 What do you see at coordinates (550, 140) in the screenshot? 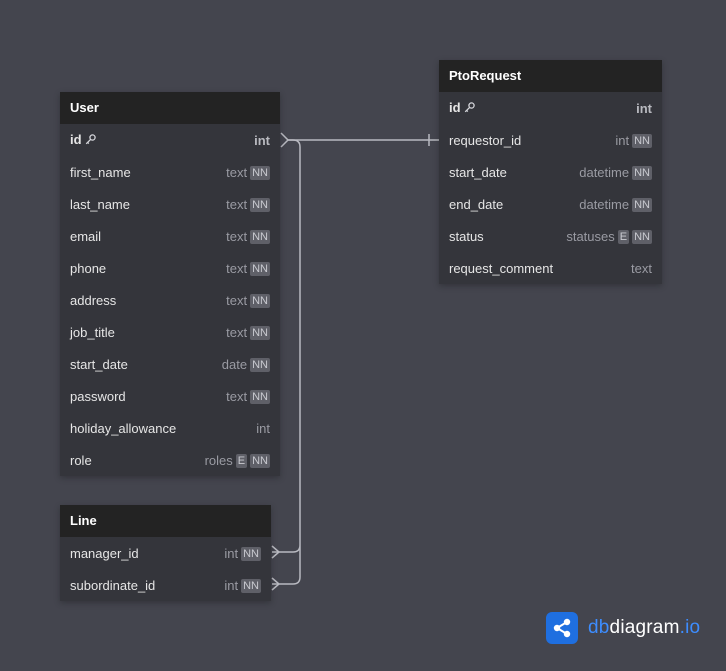
I see `field-row: requestor_id int NN` at bounding box center [550, 140].